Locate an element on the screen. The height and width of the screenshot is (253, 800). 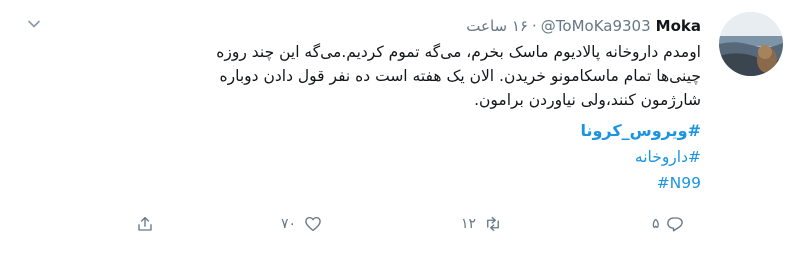
hashtag-link: #N99 is located at coordinates (391, 183).